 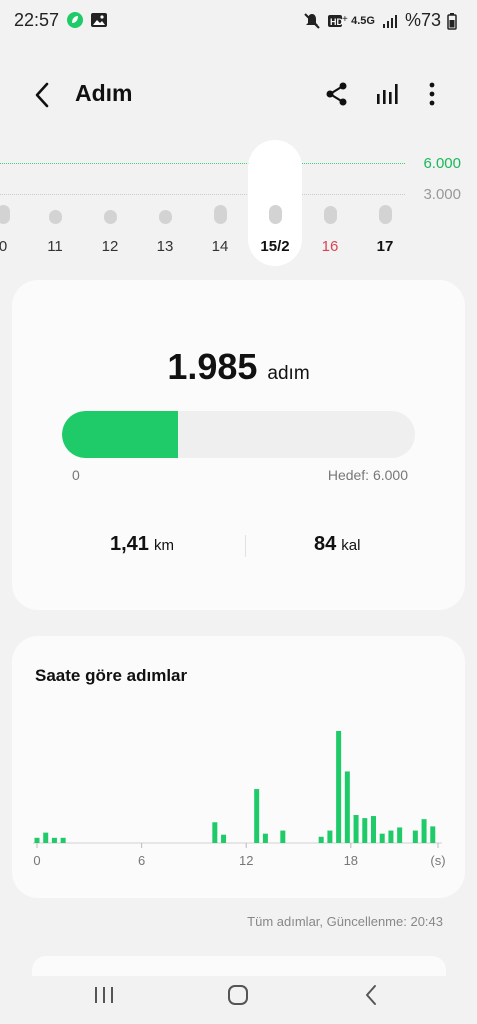 I want to click on steps-count: 1.985, so click(x=212, y=366).